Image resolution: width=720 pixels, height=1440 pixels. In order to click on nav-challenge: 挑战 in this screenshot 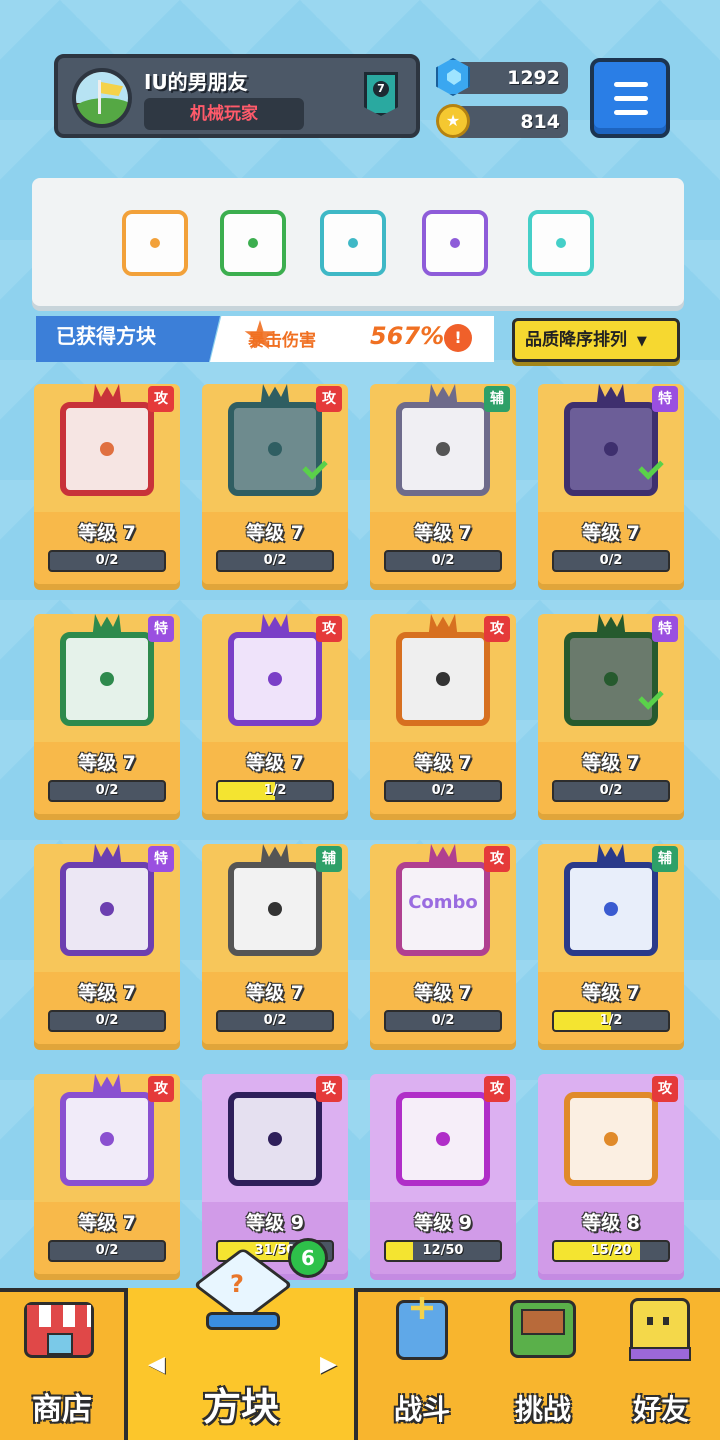, I will do `click(543, 1366)`.